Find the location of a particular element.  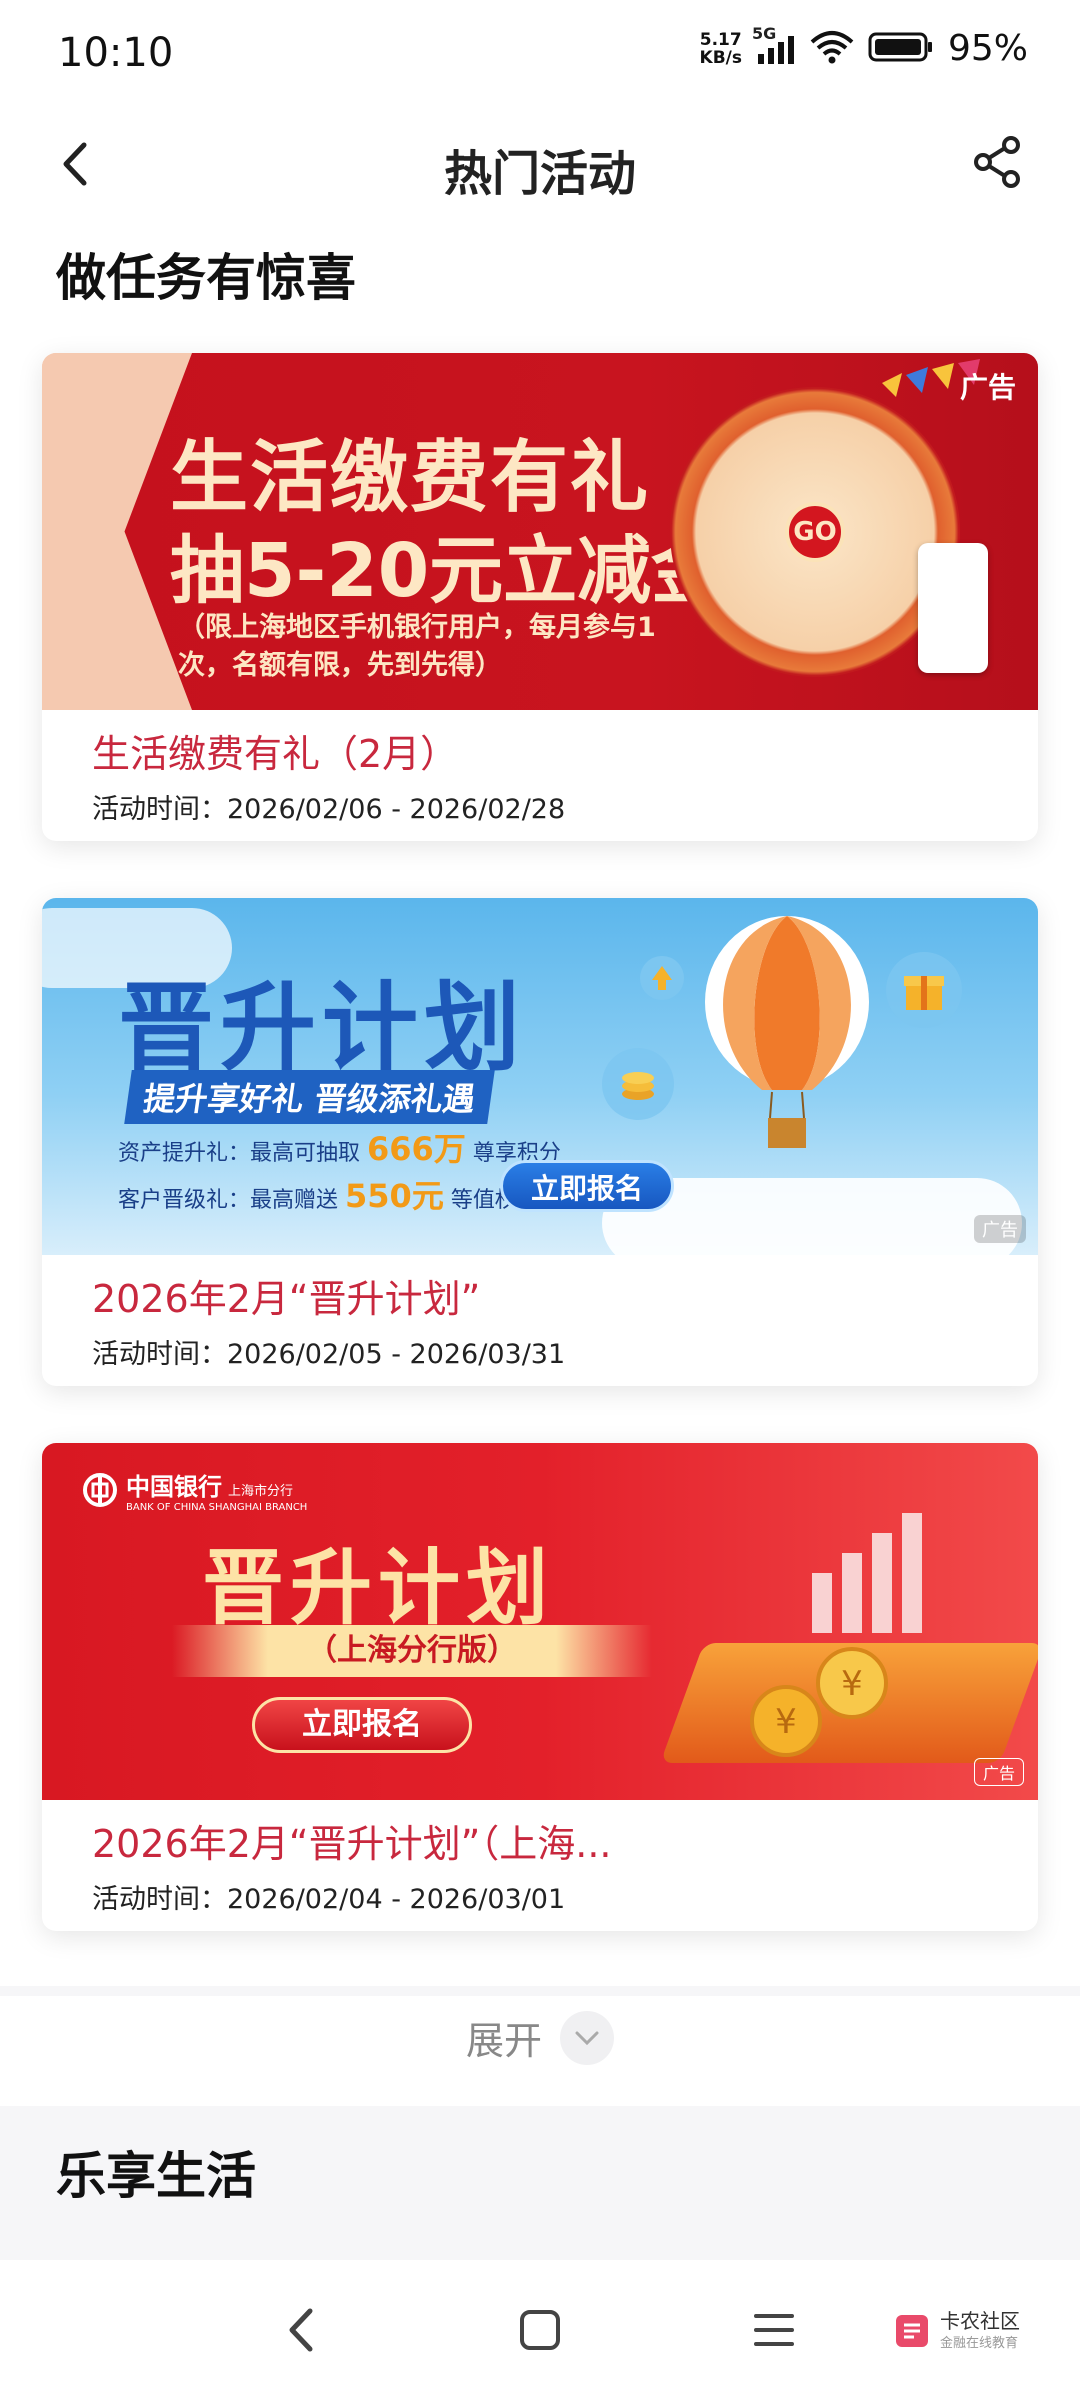

community-watermark: 卡农社区 金融在线教育 is located at coordinates (956, 2330).